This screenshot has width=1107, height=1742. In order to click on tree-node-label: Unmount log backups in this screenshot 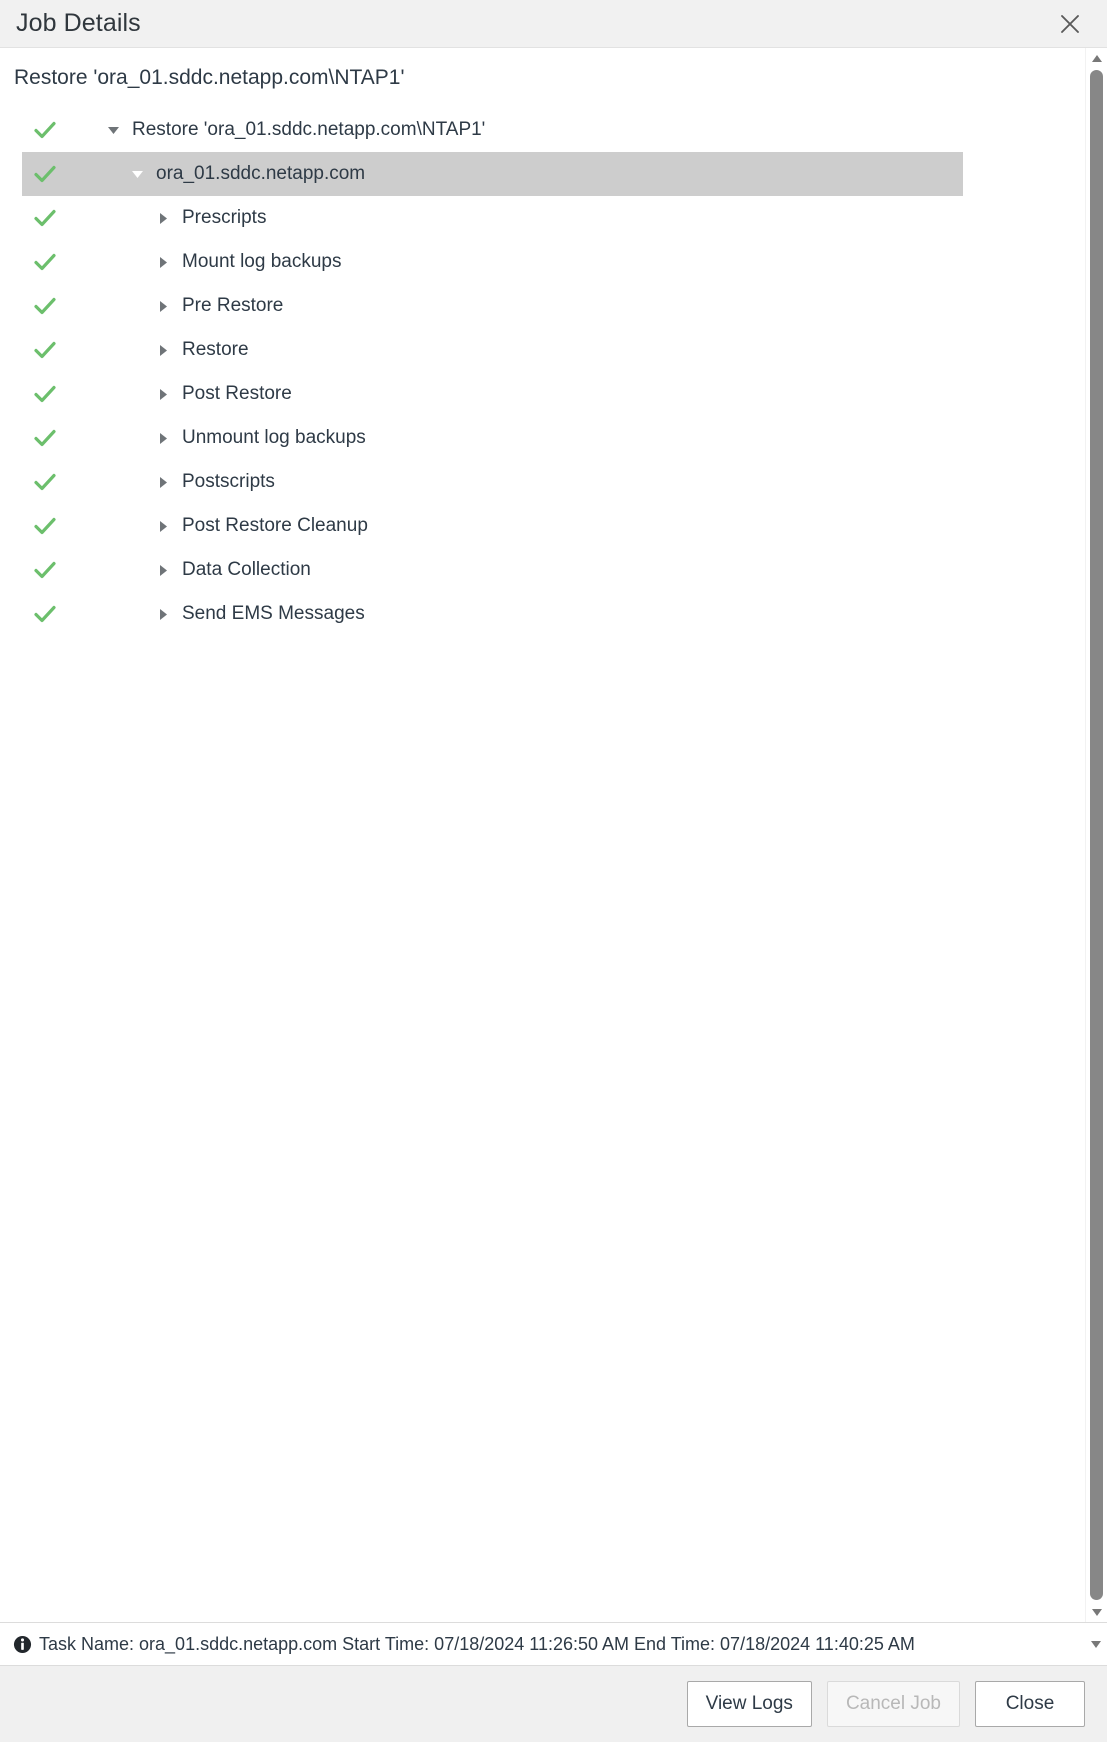, I will do `click(274, 437)`.